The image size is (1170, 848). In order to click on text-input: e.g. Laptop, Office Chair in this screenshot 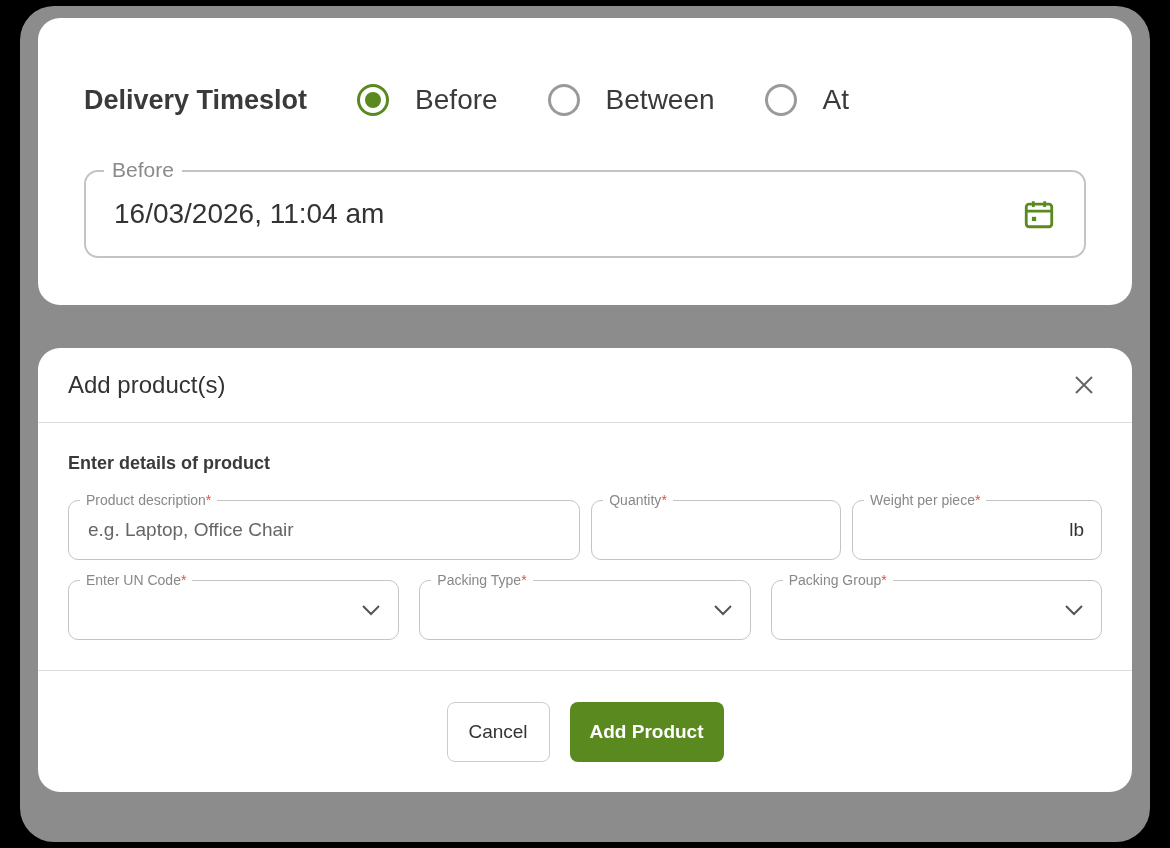, I will do `click(324, 530)`.